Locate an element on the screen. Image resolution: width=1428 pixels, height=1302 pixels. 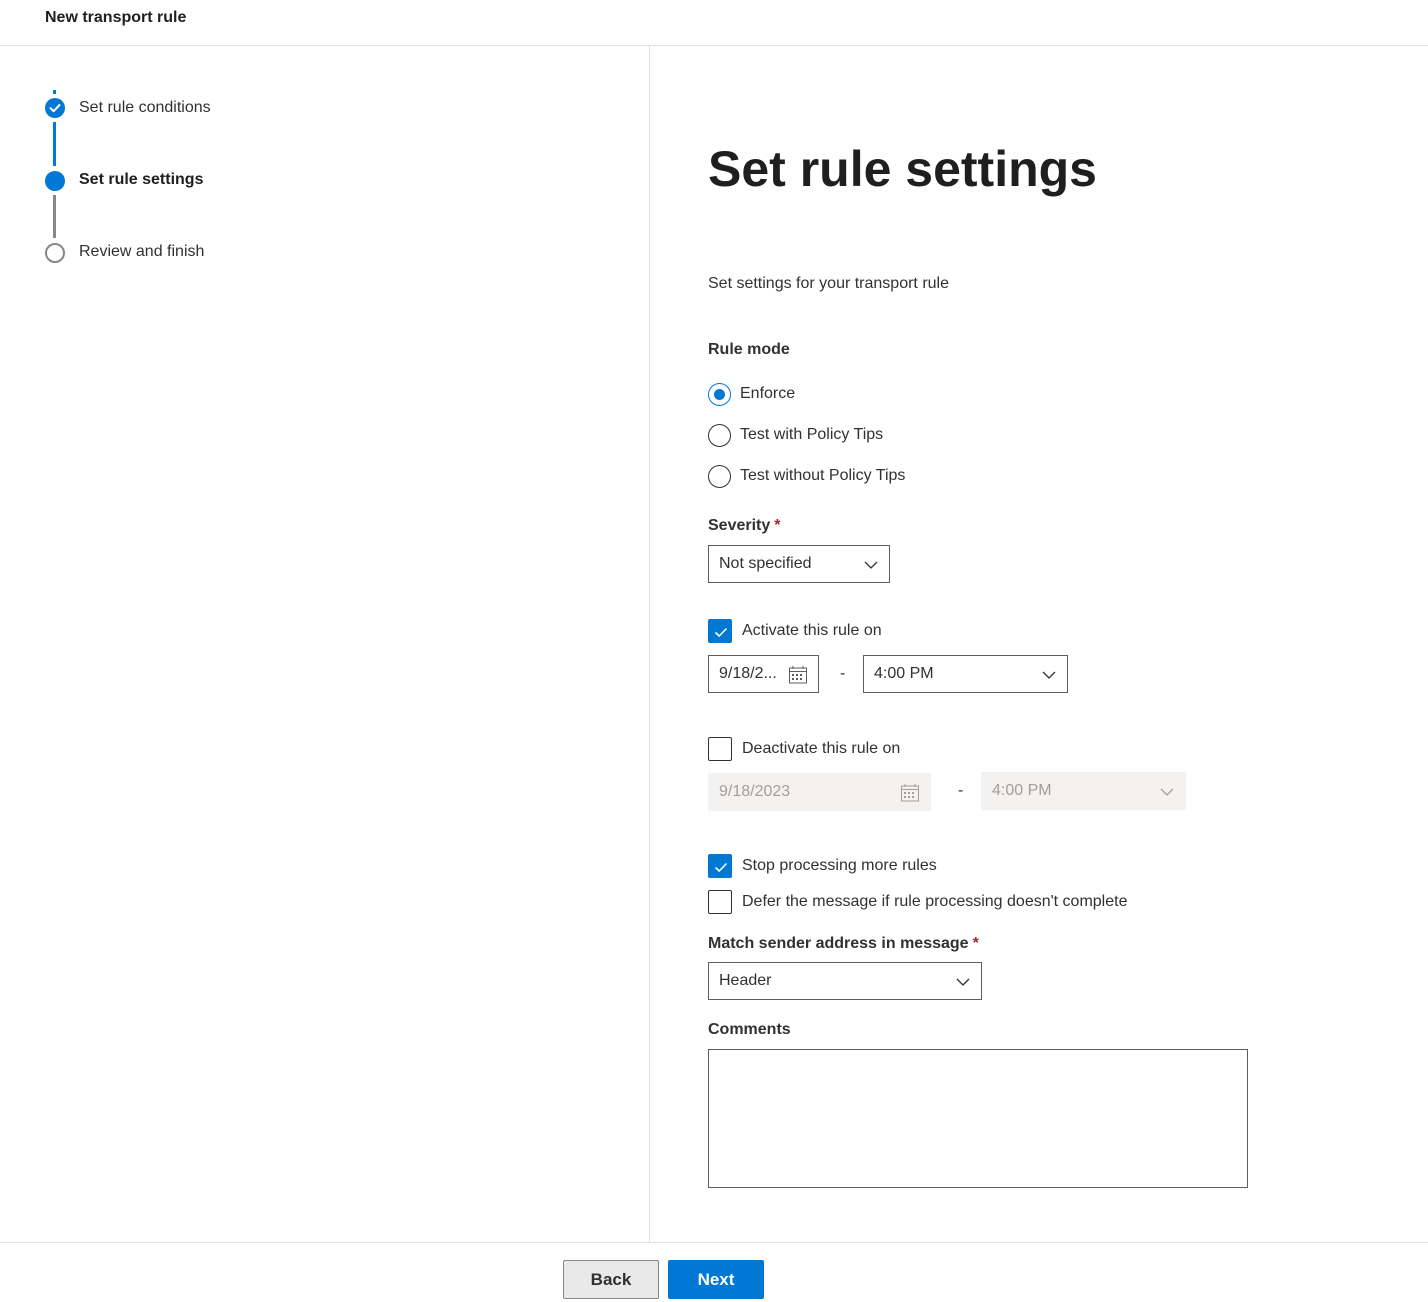
stop-processing-checkbox-row: Stop processing more rules is located at coordinates (822, 866).